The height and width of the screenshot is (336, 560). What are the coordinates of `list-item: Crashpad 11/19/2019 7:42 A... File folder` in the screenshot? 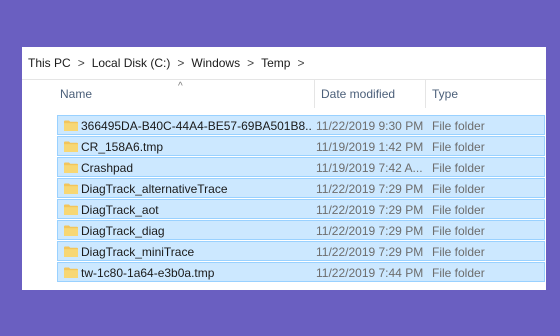 It's located at (301, 167).